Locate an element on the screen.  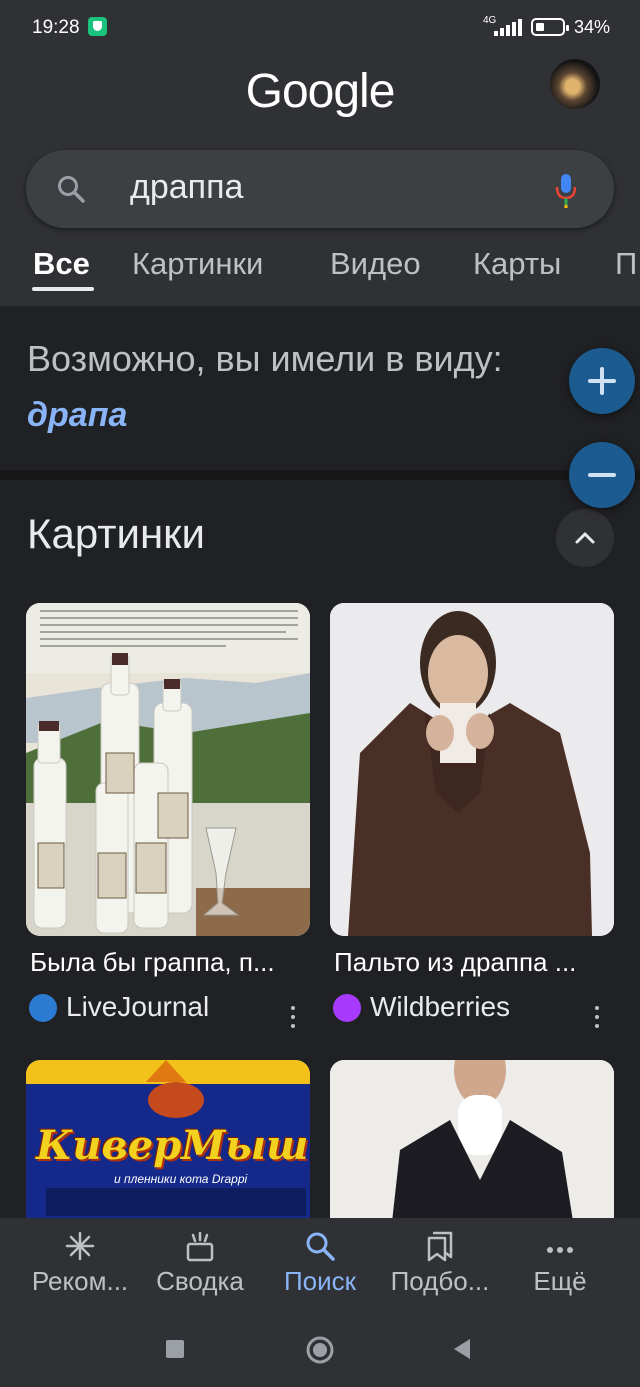
image-result-black-coat is located at coordinates (472, 1139).